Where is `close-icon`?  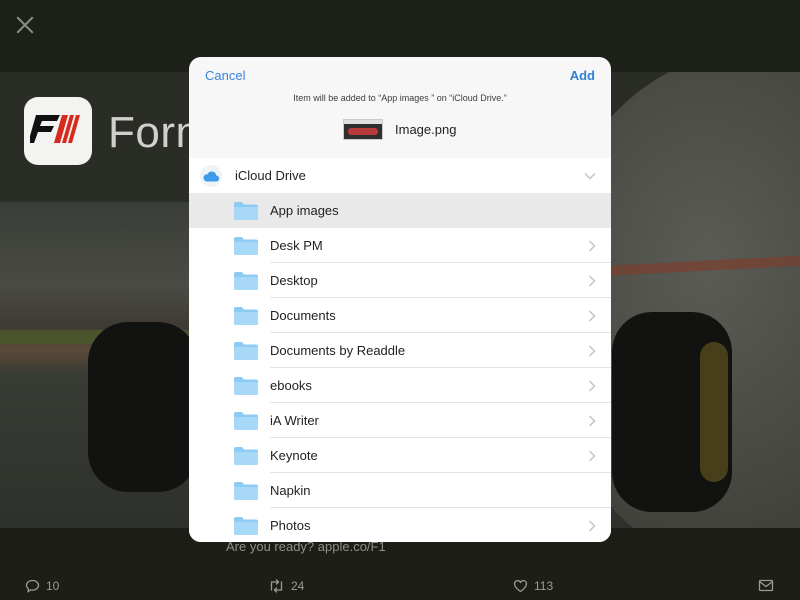 close-icon is located at coordinates (25, 25).